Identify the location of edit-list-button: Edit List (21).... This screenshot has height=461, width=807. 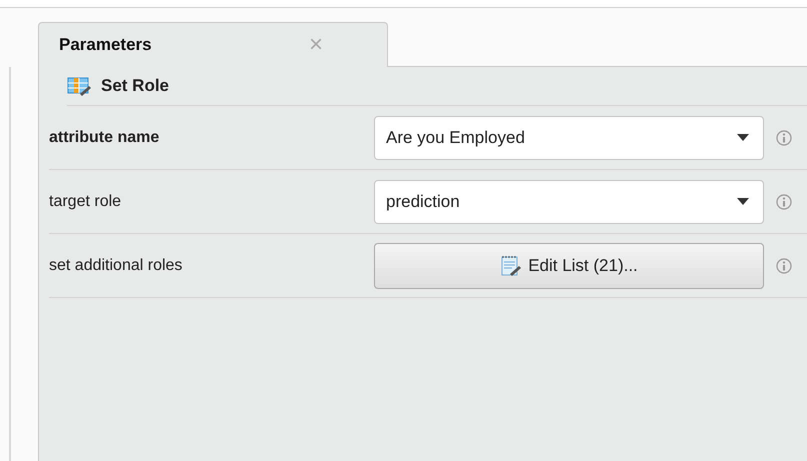
(569, 265).